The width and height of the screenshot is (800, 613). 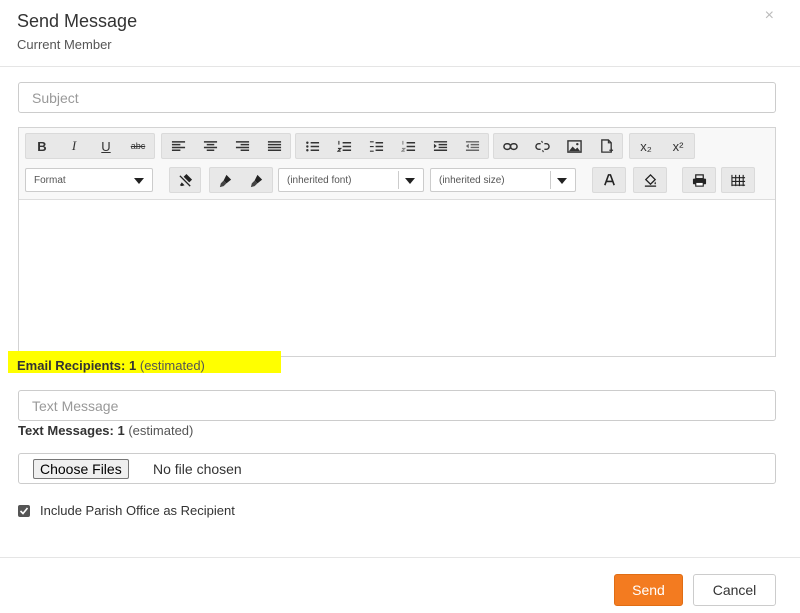 What do you see at coordinates (66, 430) in the screenshot?
I see `text-messages-label: Text Messages:` at bounding box center [66, 430].